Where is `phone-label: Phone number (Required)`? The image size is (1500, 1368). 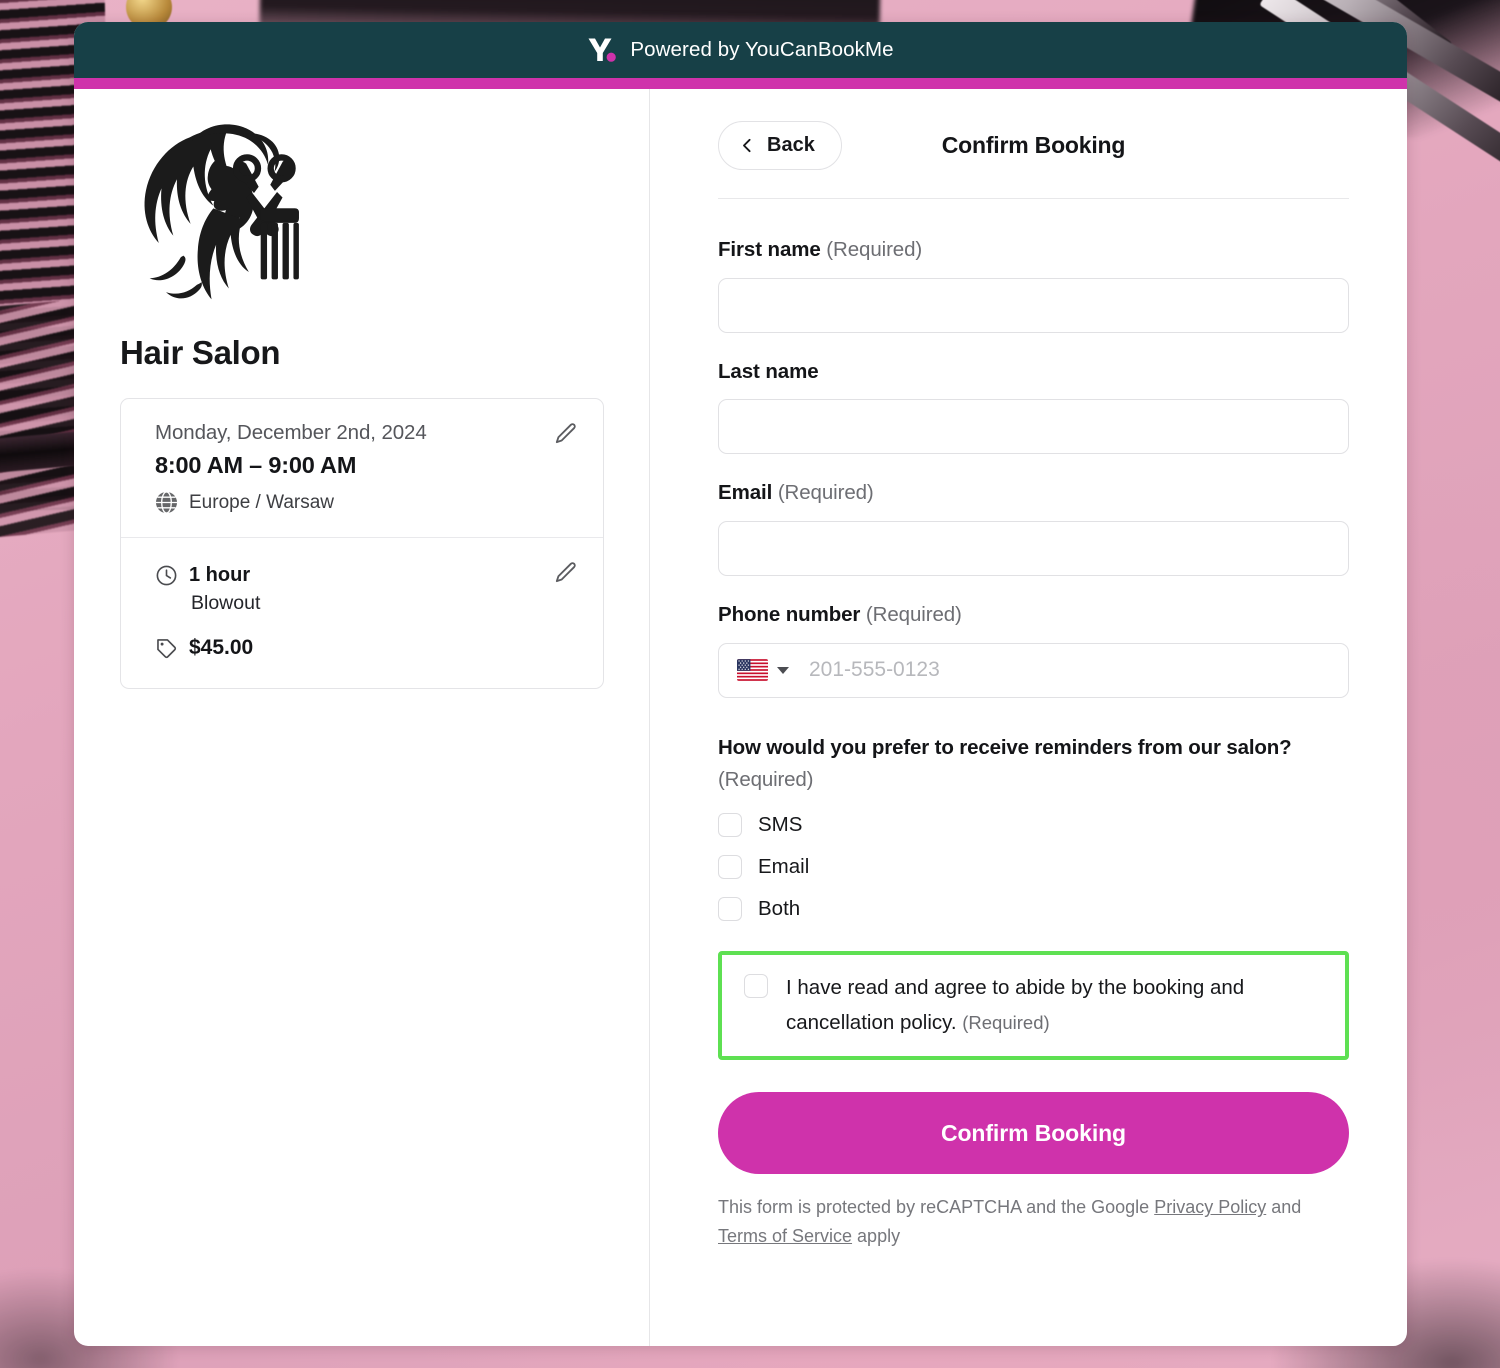
phone-label: Phone number (Required) is located at coordinates (1033, 615).